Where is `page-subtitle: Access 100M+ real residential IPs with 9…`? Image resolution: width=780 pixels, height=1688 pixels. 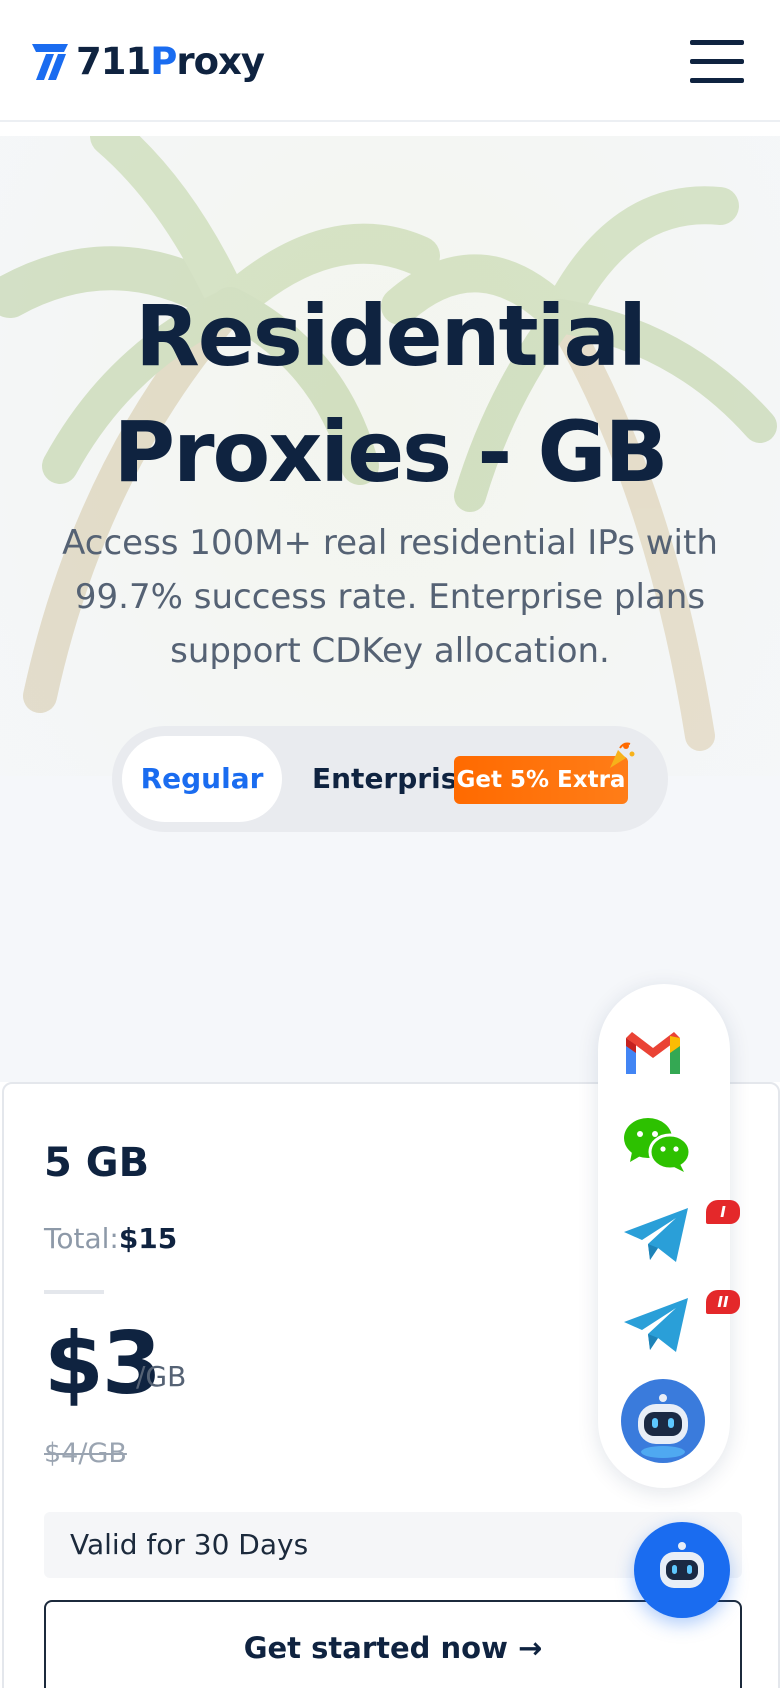 page-subtitle: Access 100M+ real residential IPs with 9… is located at coordinates (390, 597).